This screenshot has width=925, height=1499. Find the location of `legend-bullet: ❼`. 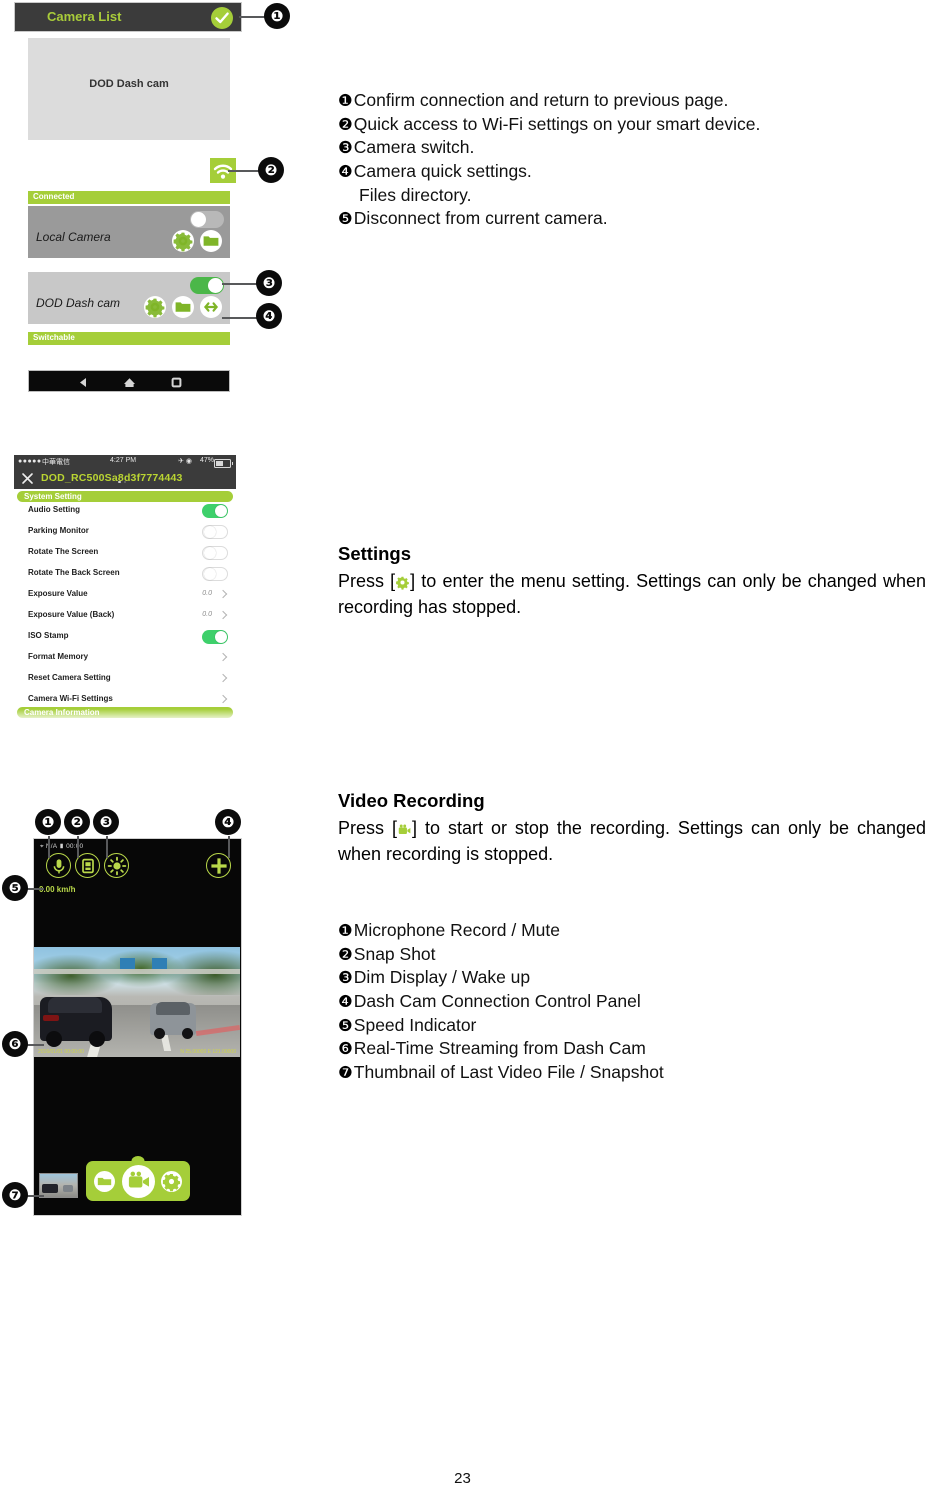

legend-bullet: ❼ is located at coordinates (345, 1072).